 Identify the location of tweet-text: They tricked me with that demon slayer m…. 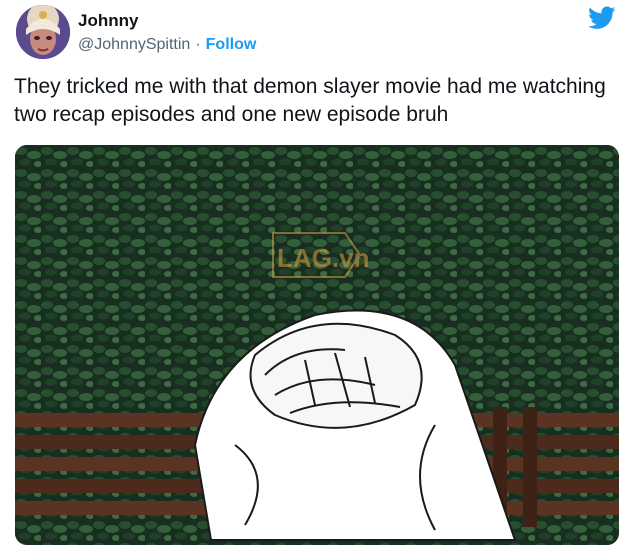
(310, 100).